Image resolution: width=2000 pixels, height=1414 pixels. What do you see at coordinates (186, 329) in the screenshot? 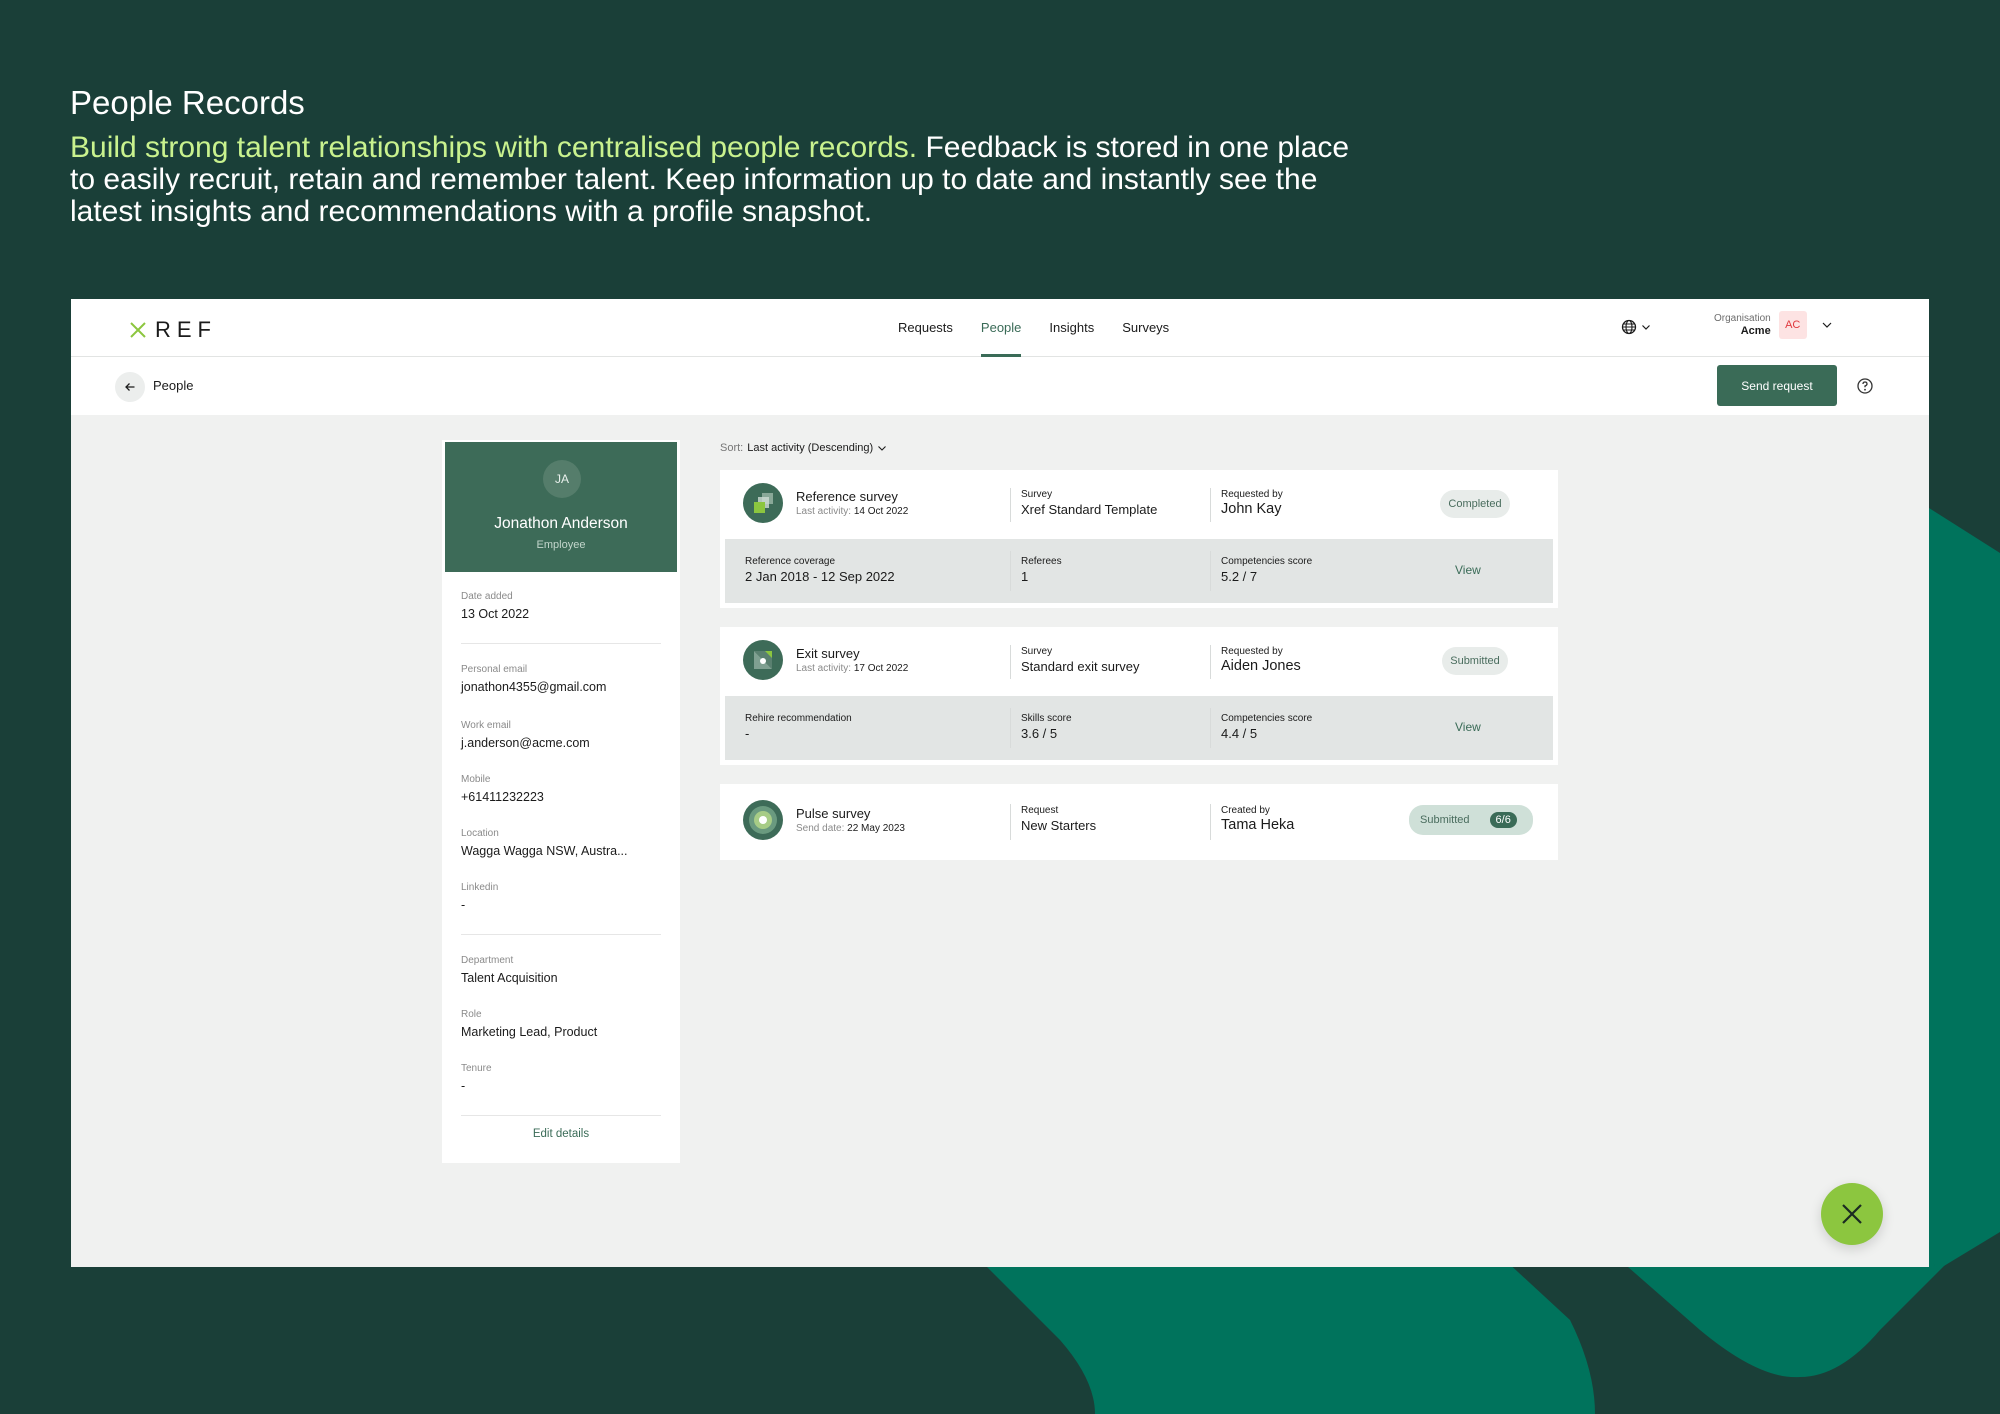
I see `logo-text: REF` at bounding box center [186, 329].